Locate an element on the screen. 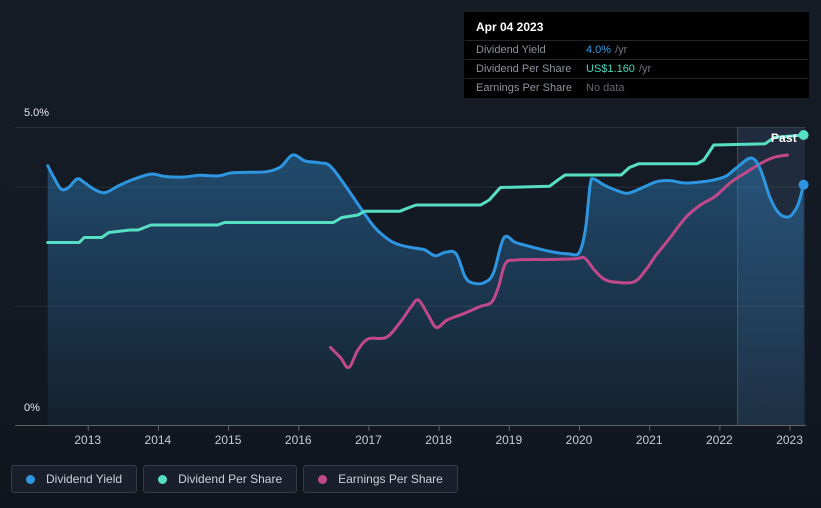  x-axis-label: 2015 is located at coordinates (228, 440).